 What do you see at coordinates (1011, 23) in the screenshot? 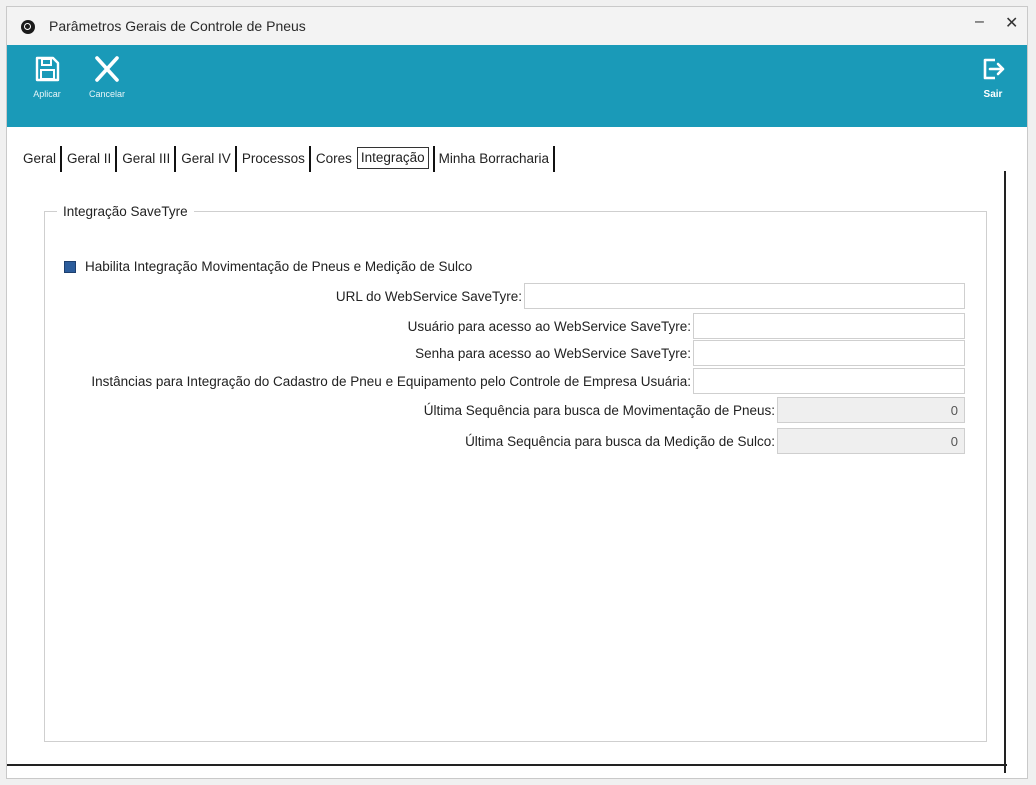
I see `close-button: ✕` at bounding box center [1011, 23].